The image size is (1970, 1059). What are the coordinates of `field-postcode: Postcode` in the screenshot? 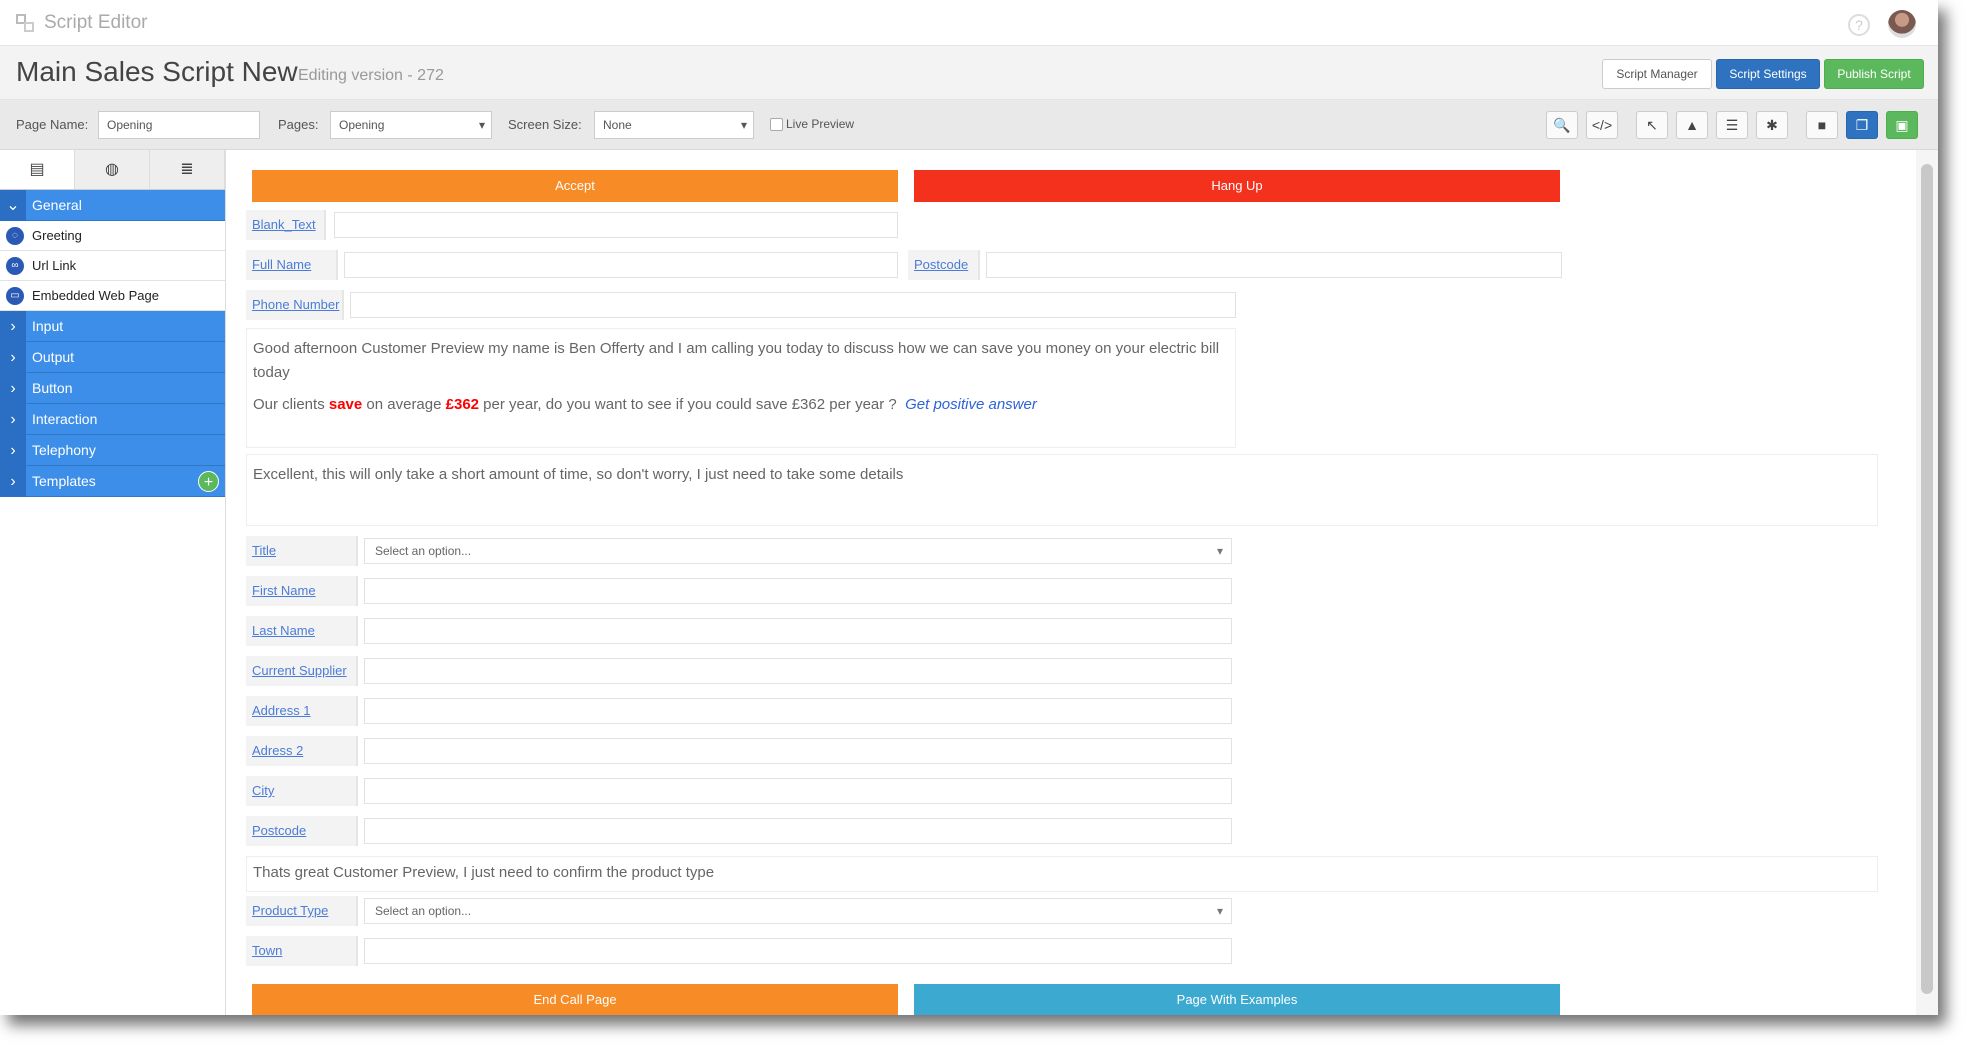 It's located at (741, 831).